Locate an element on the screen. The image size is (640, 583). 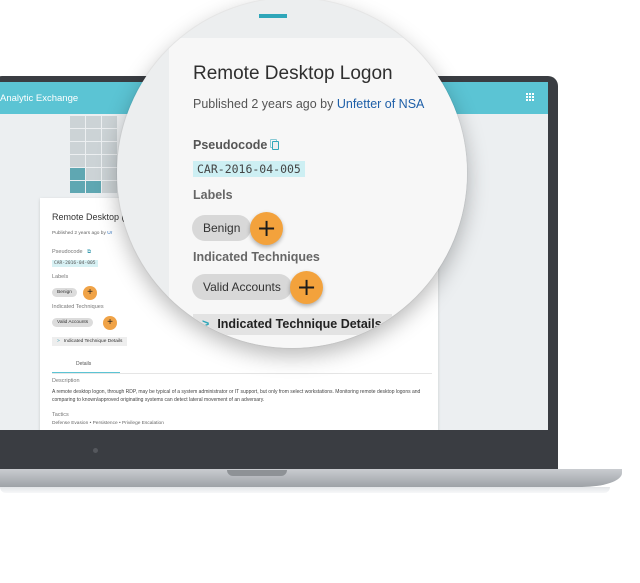
techniques-heading-small: Indicated Techniques is located at coordinates (78, 307).